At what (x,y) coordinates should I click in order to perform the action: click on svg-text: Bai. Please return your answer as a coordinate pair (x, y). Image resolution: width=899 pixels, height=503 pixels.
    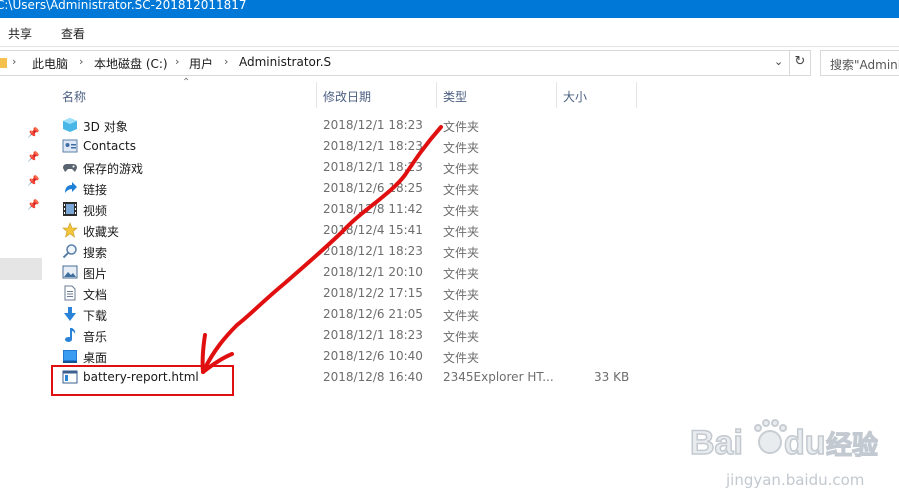
    Looking at the image, I should click on (716, 443).